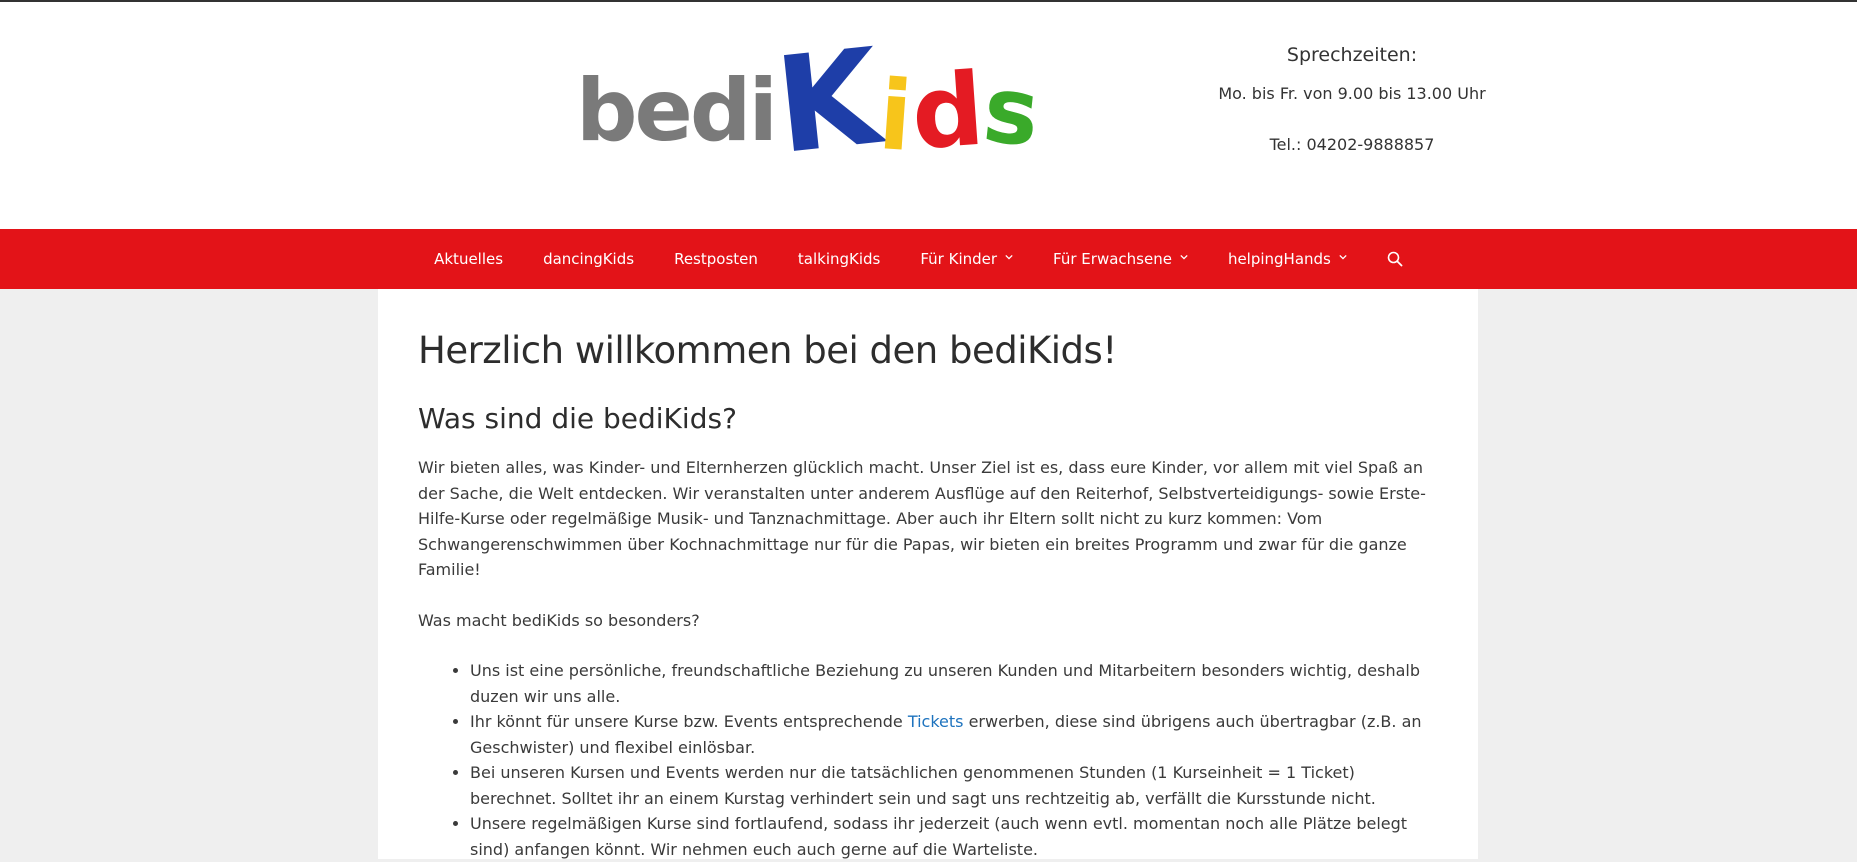 This screenshot has width=1857, height=862. Describe the element at coordinates (936, 721) in the screenshot. I see `tickets-link: Tickets` at that location.